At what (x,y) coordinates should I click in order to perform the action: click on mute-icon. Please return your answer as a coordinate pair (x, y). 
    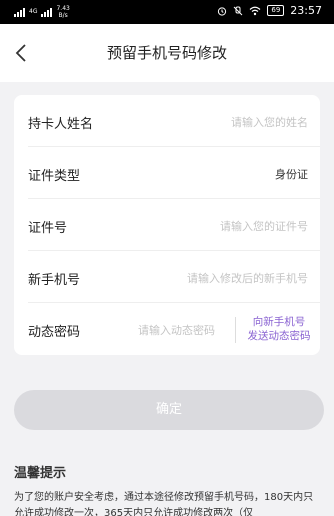
    Looking at the image, I should click on (238, 10).